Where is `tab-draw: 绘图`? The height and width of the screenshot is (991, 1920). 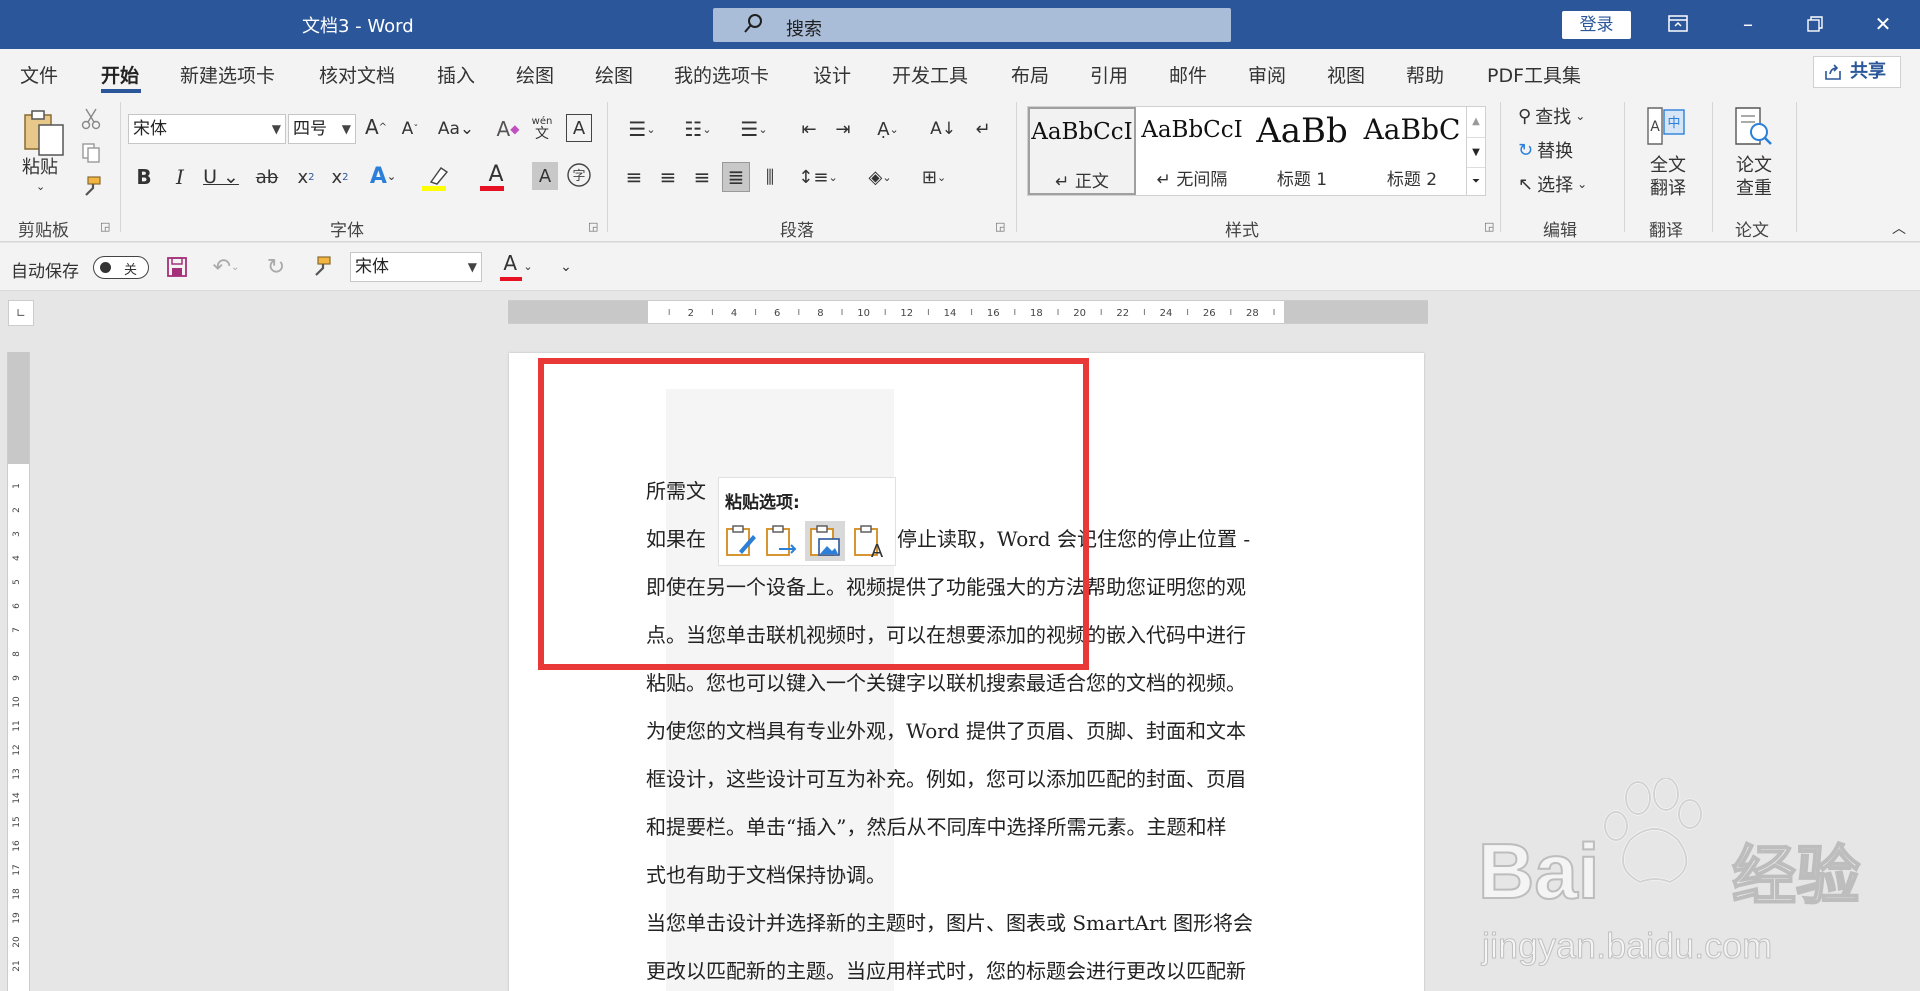
tab-draw: 绘图 is located at coordinates (535, 74).